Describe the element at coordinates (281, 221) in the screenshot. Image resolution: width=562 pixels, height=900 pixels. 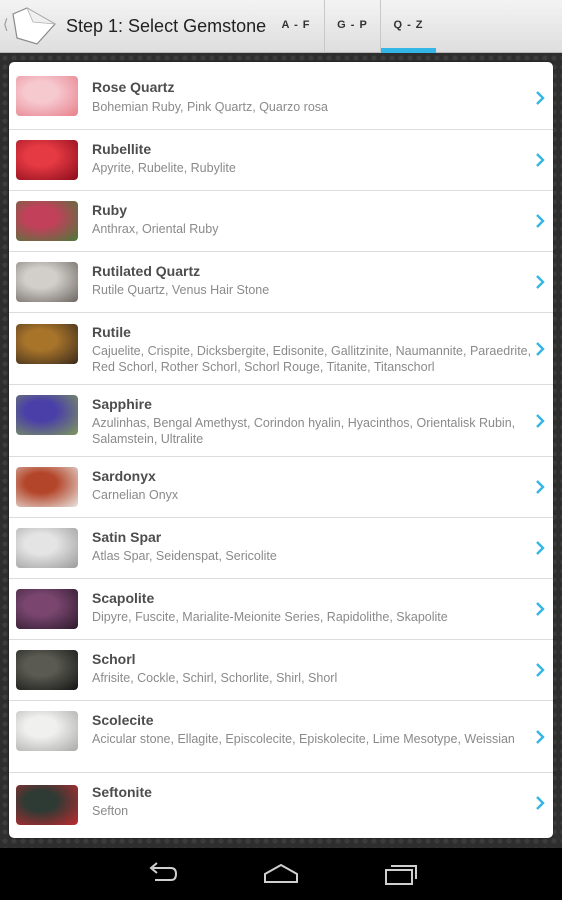
I see `gem-row-ruby: Ruby Anthrax, Oriental Ruby` at that location.